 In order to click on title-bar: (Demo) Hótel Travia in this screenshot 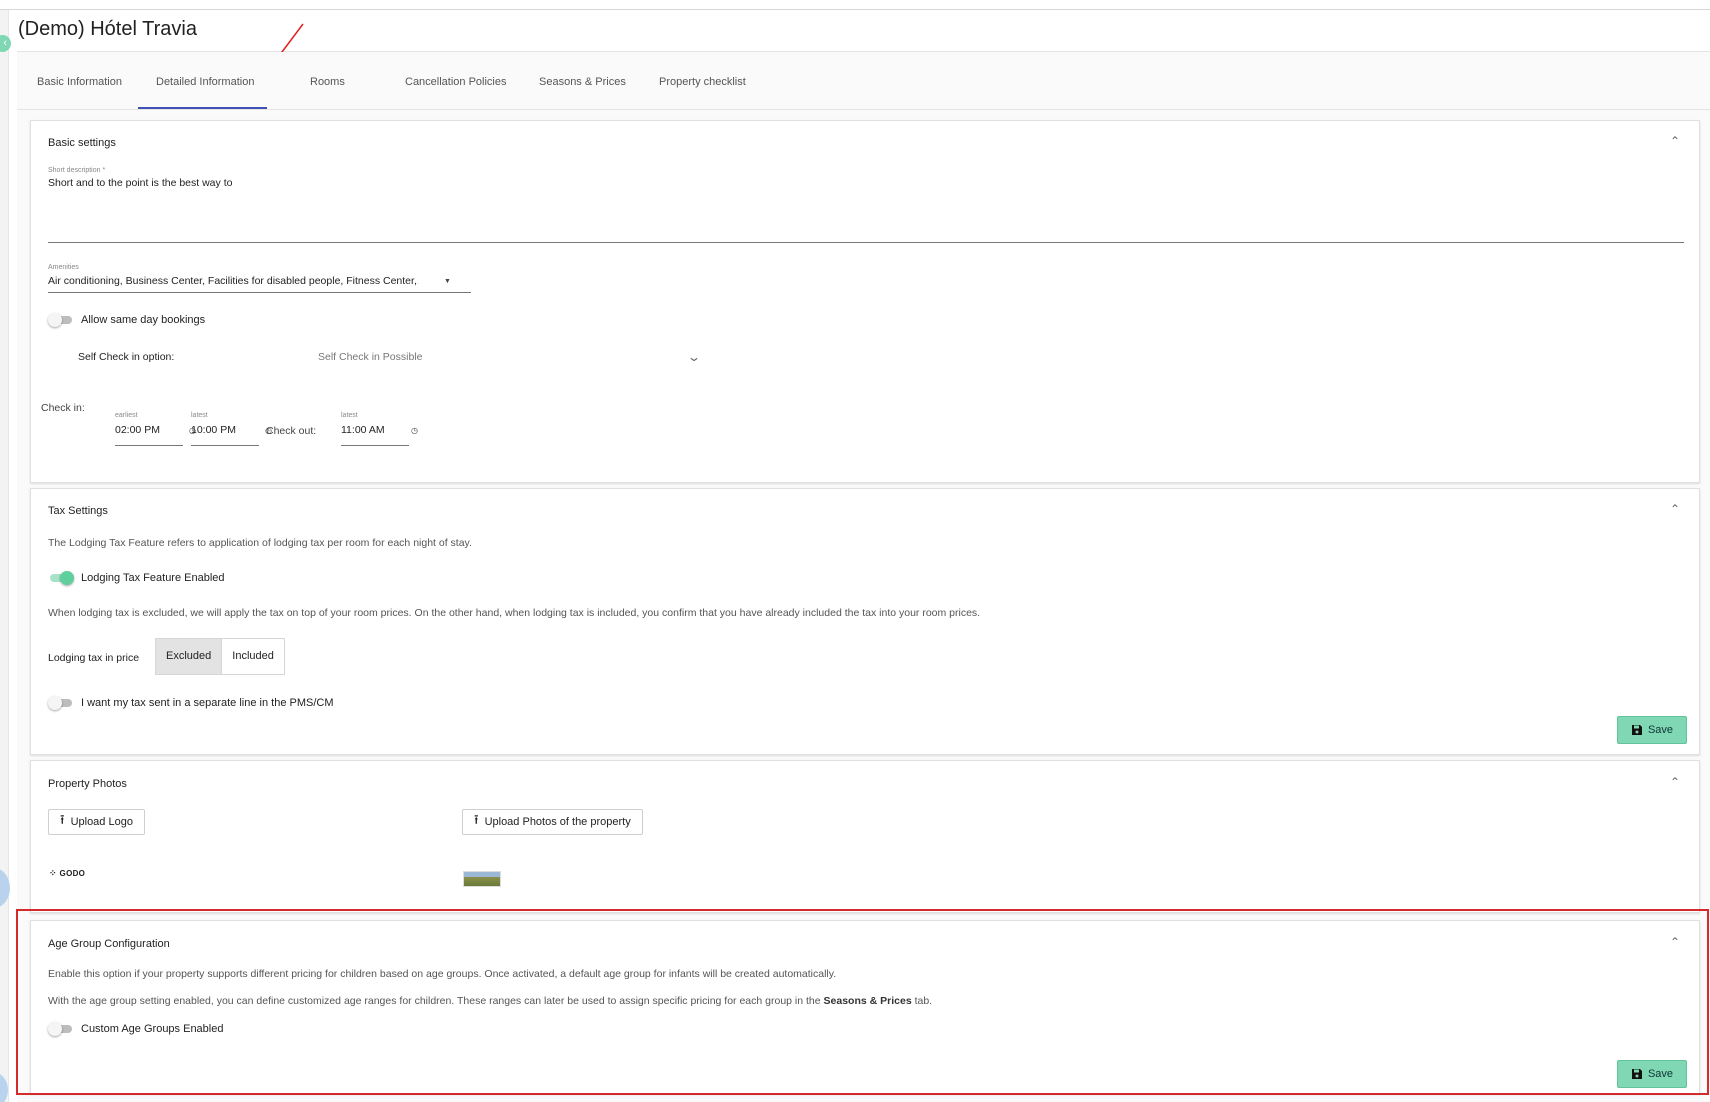, I will do `click(863, 40)`.